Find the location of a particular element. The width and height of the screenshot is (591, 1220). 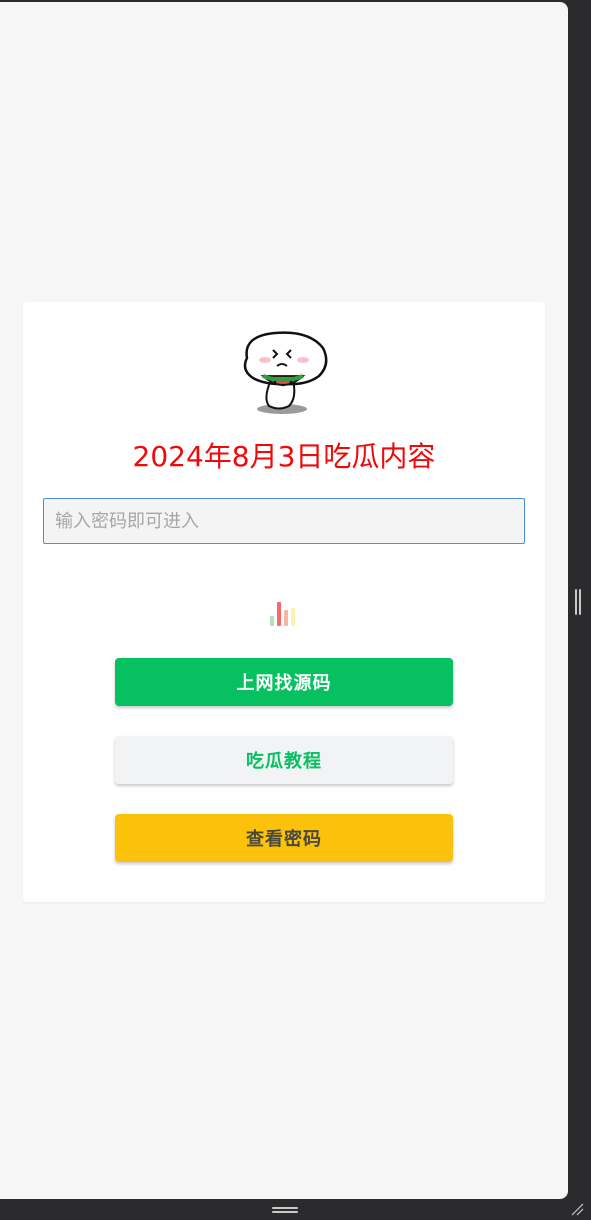

tutorial-button: 吃瓜教程 is located at coordinates (284, 760).